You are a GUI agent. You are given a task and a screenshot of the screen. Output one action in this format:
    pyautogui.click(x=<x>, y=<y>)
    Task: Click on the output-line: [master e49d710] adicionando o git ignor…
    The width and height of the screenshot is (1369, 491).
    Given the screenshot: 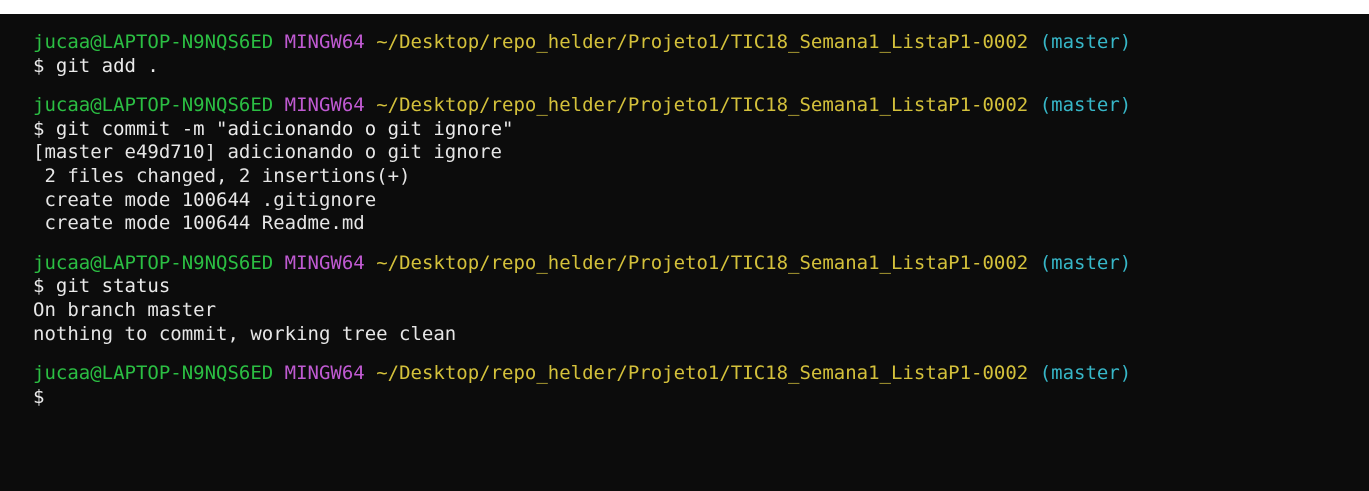 What is the action you would take?
    pyautogui.click(x=267, y=152)
    